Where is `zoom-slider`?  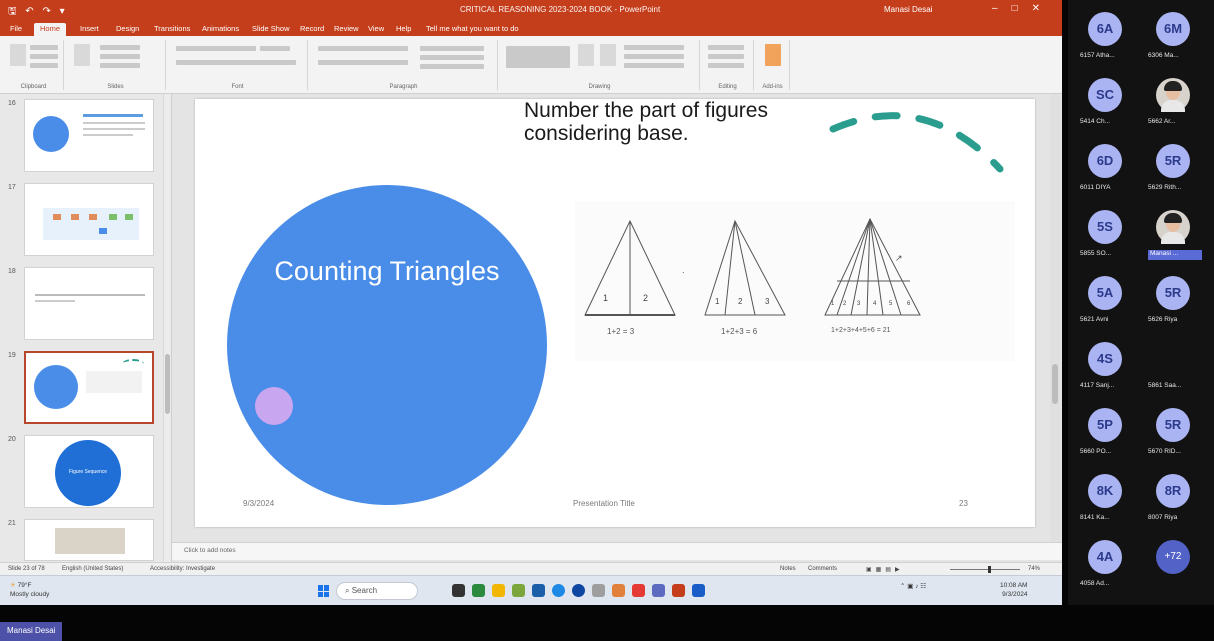
zoom-slider is located at coordinates (985, 569).